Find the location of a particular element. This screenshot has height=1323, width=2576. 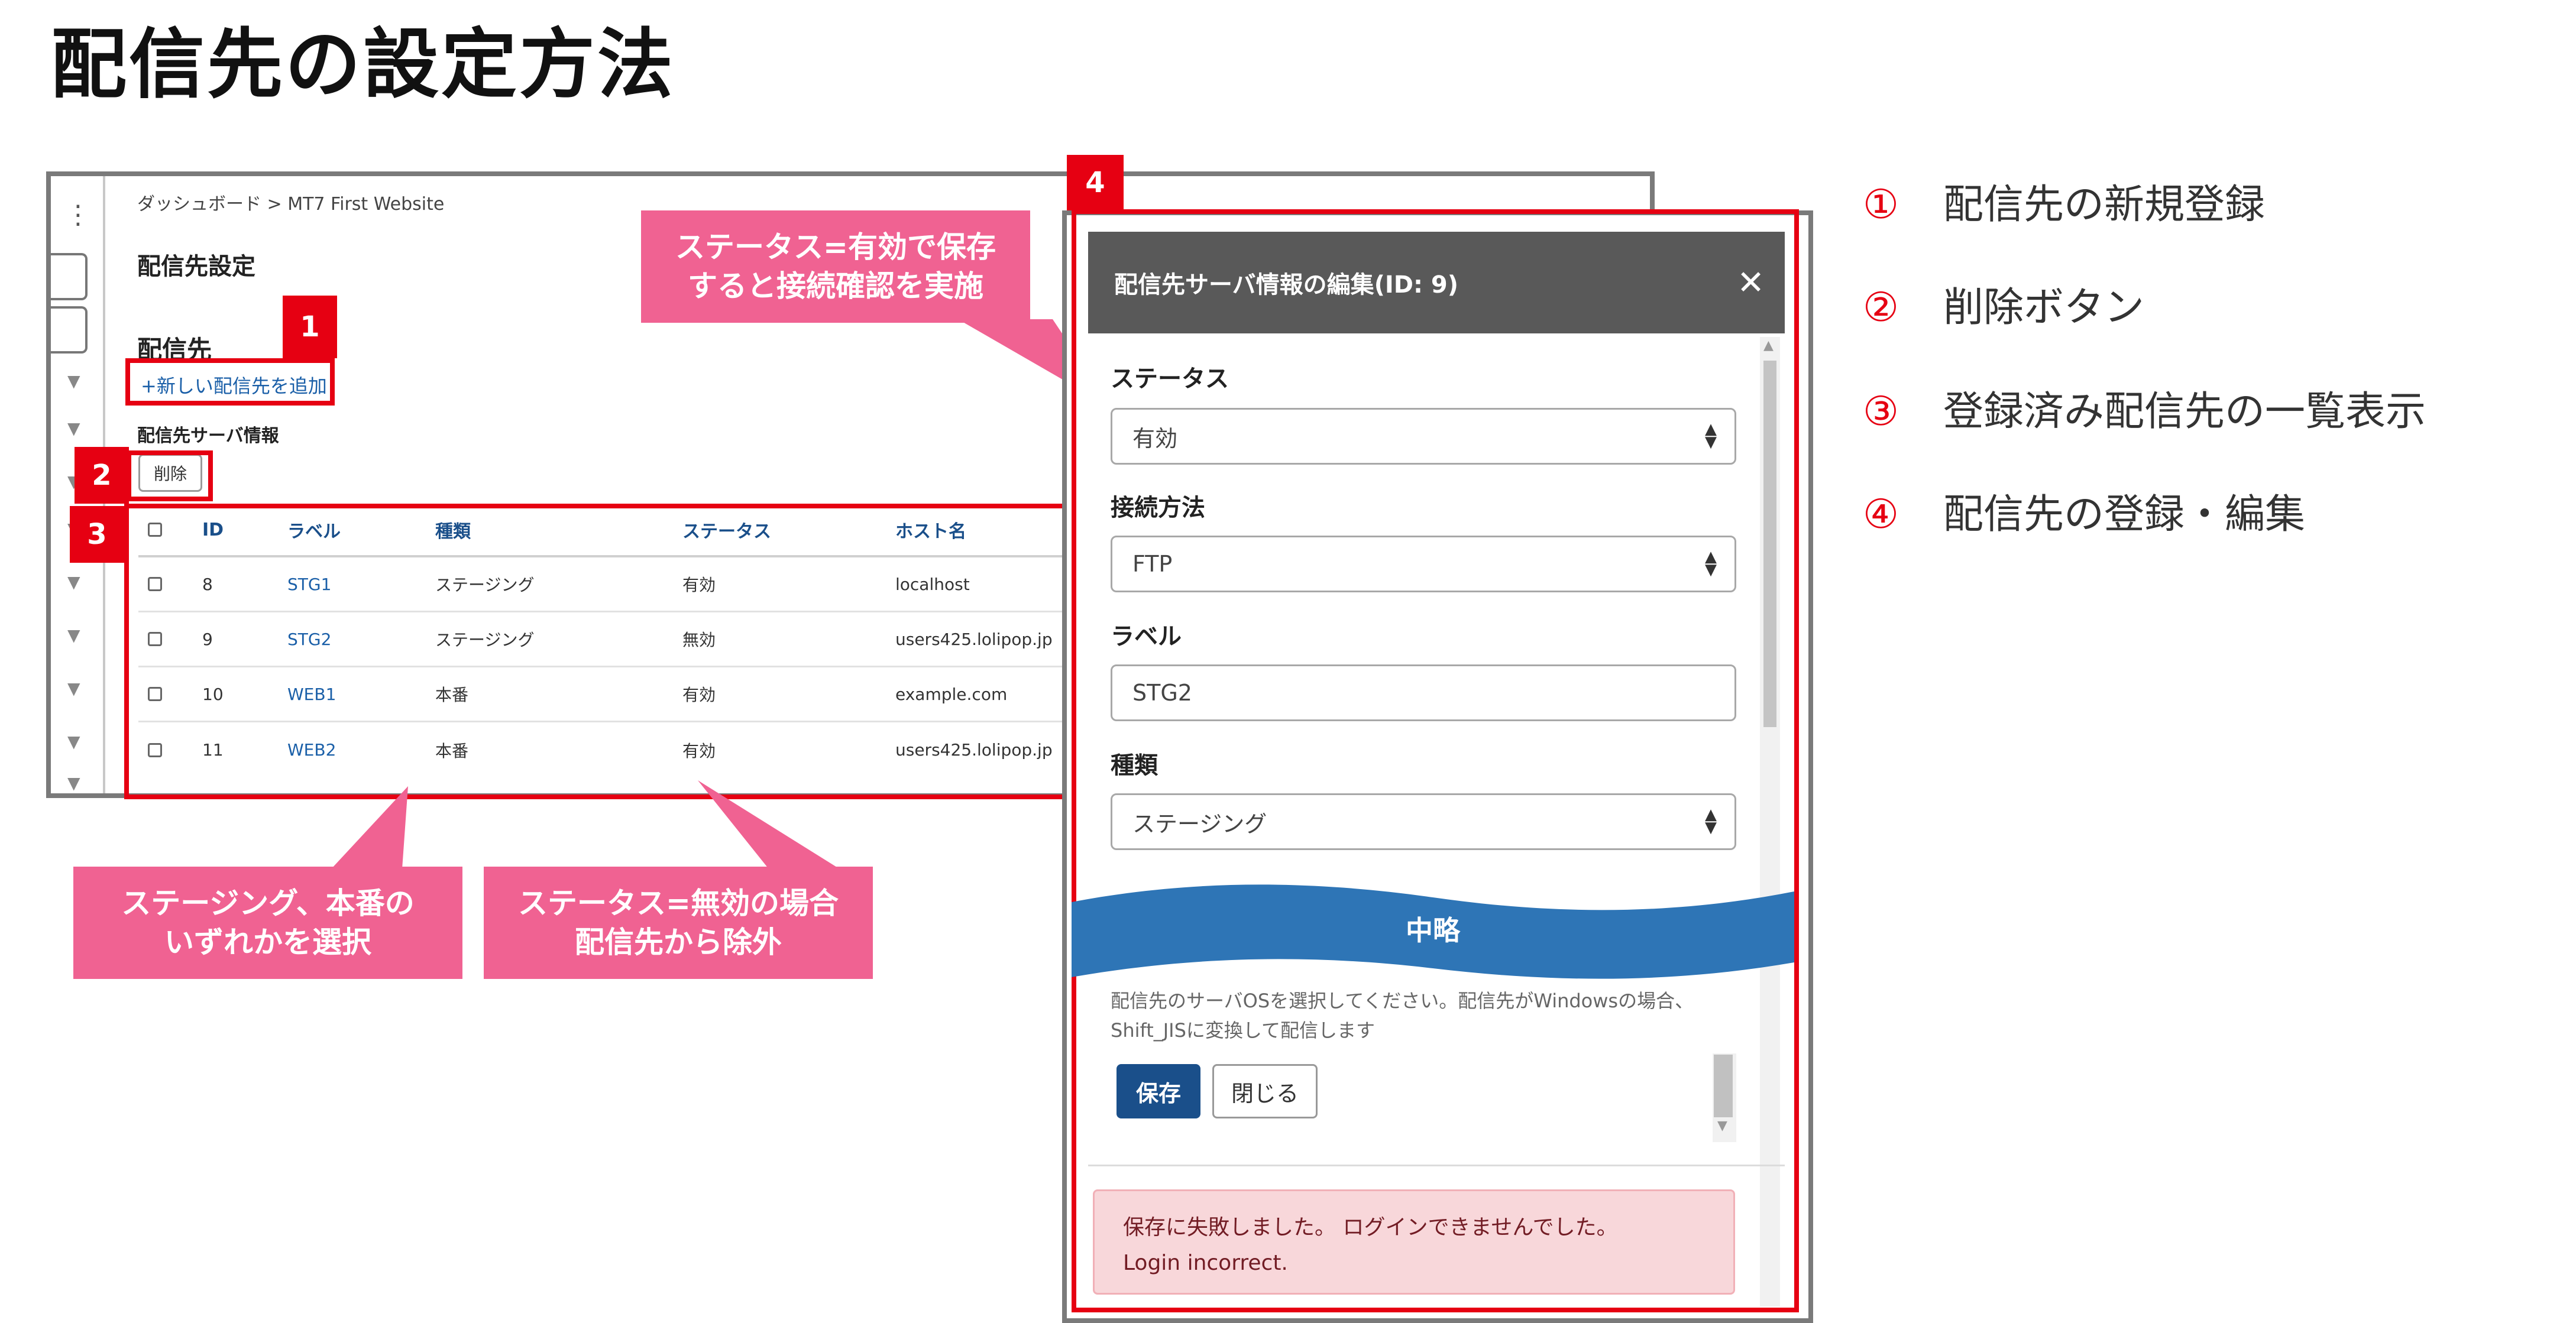

legend-text: 削除ボタン is located at coordinates (2044, 307).